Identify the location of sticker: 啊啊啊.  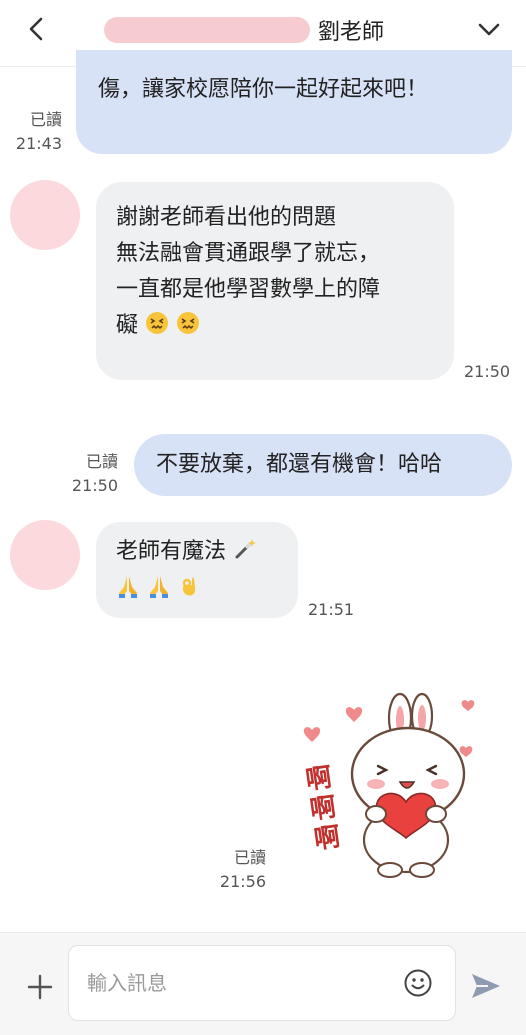
(390, 785).